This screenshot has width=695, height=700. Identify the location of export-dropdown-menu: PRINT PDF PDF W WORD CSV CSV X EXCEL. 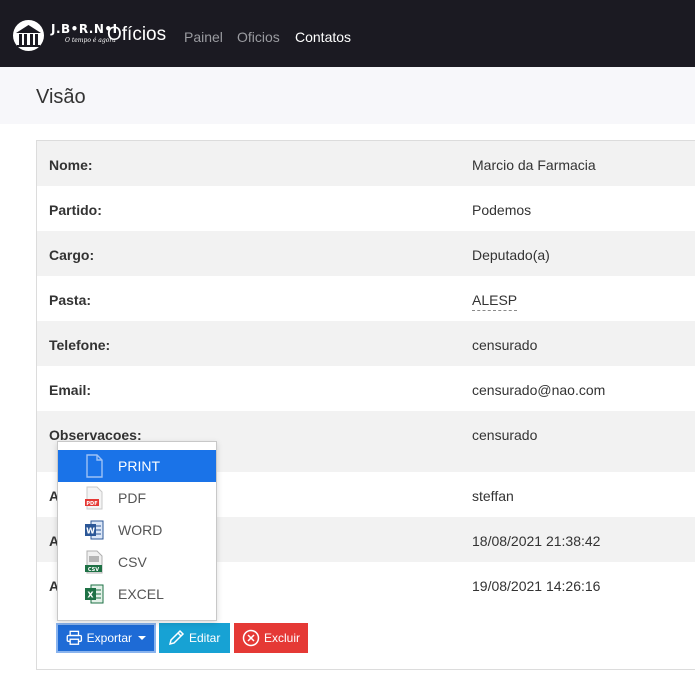
(137, 531).